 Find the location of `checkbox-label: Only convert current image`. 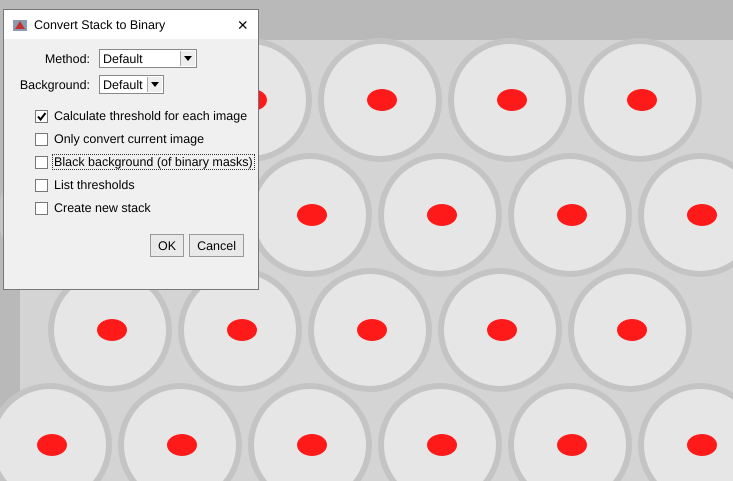

checkbox-label: Only convert current image is located at coordinates (129, 139).